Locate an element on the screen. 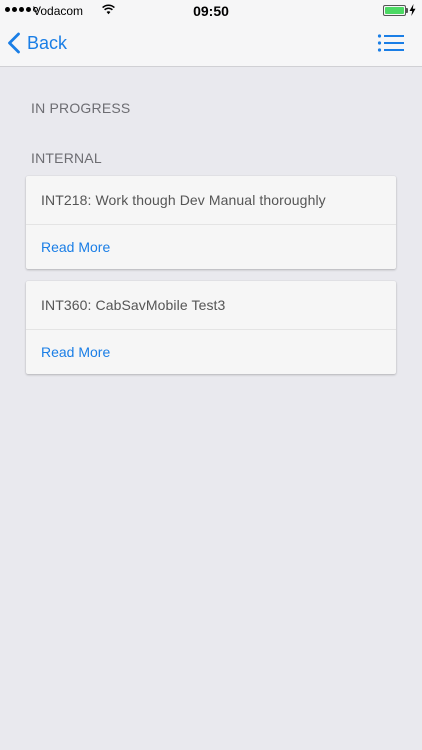  status-time: 09:50 is located at coordinates (211, 11).